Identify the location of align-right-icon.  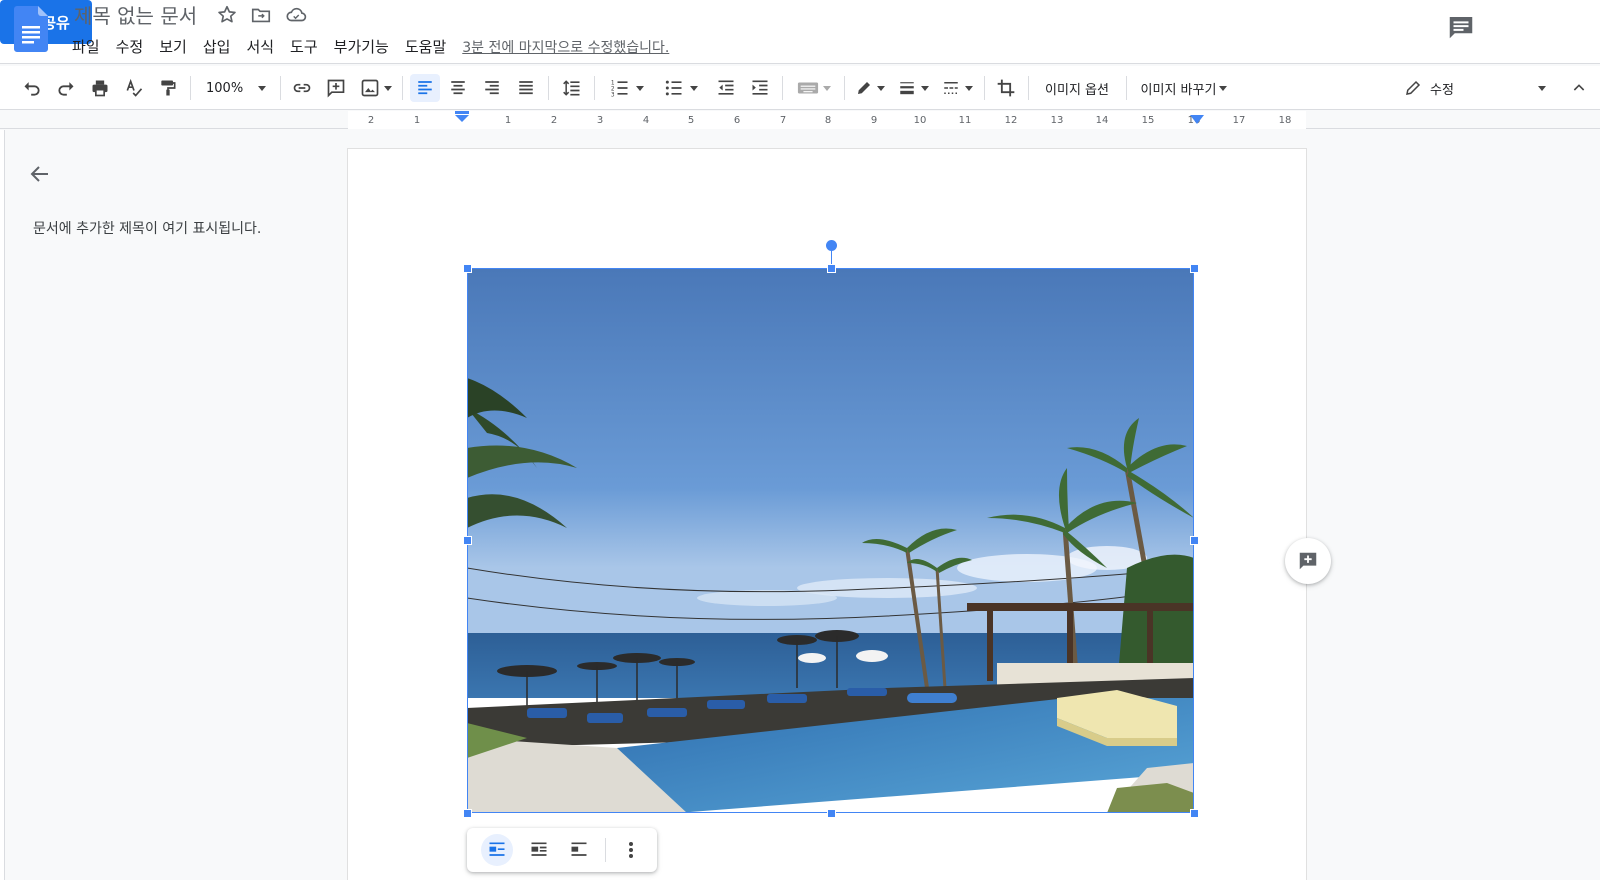
(492, 88).